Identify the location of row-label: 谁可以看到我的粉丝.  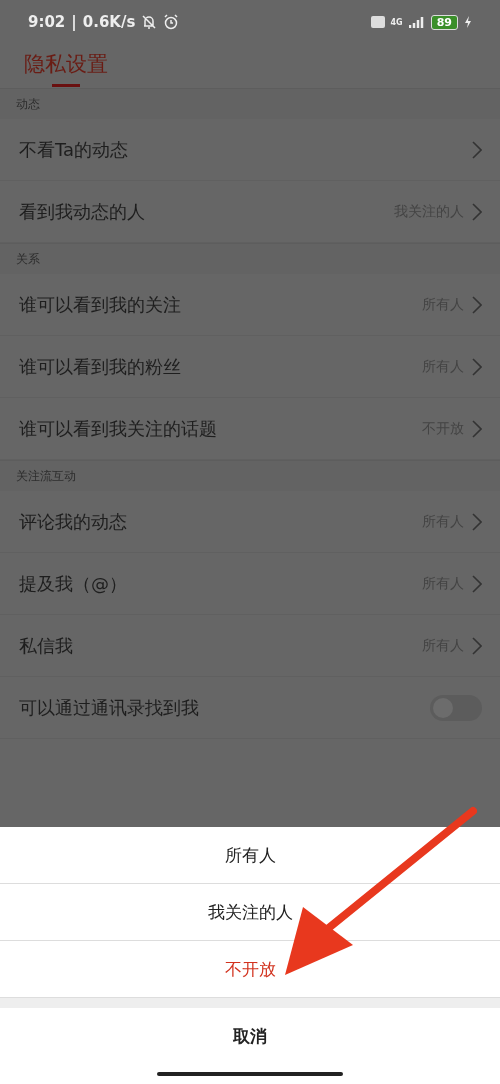
(100, 366).